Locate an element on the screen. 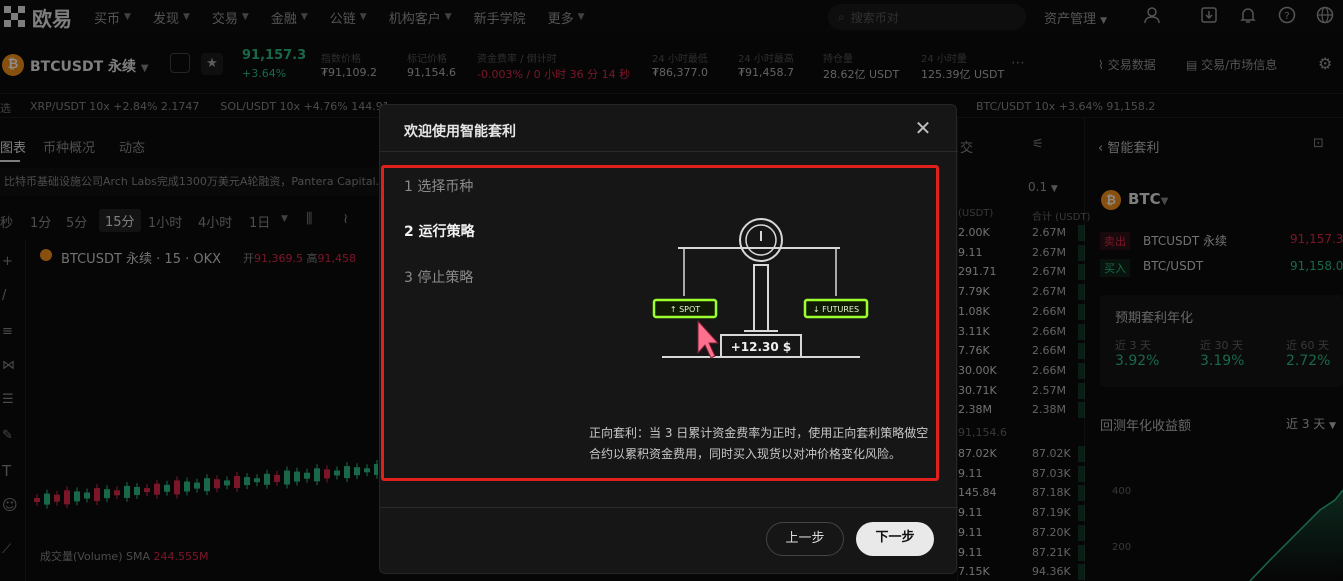  close-icon: ✕ is located at coordinates (923, 128).